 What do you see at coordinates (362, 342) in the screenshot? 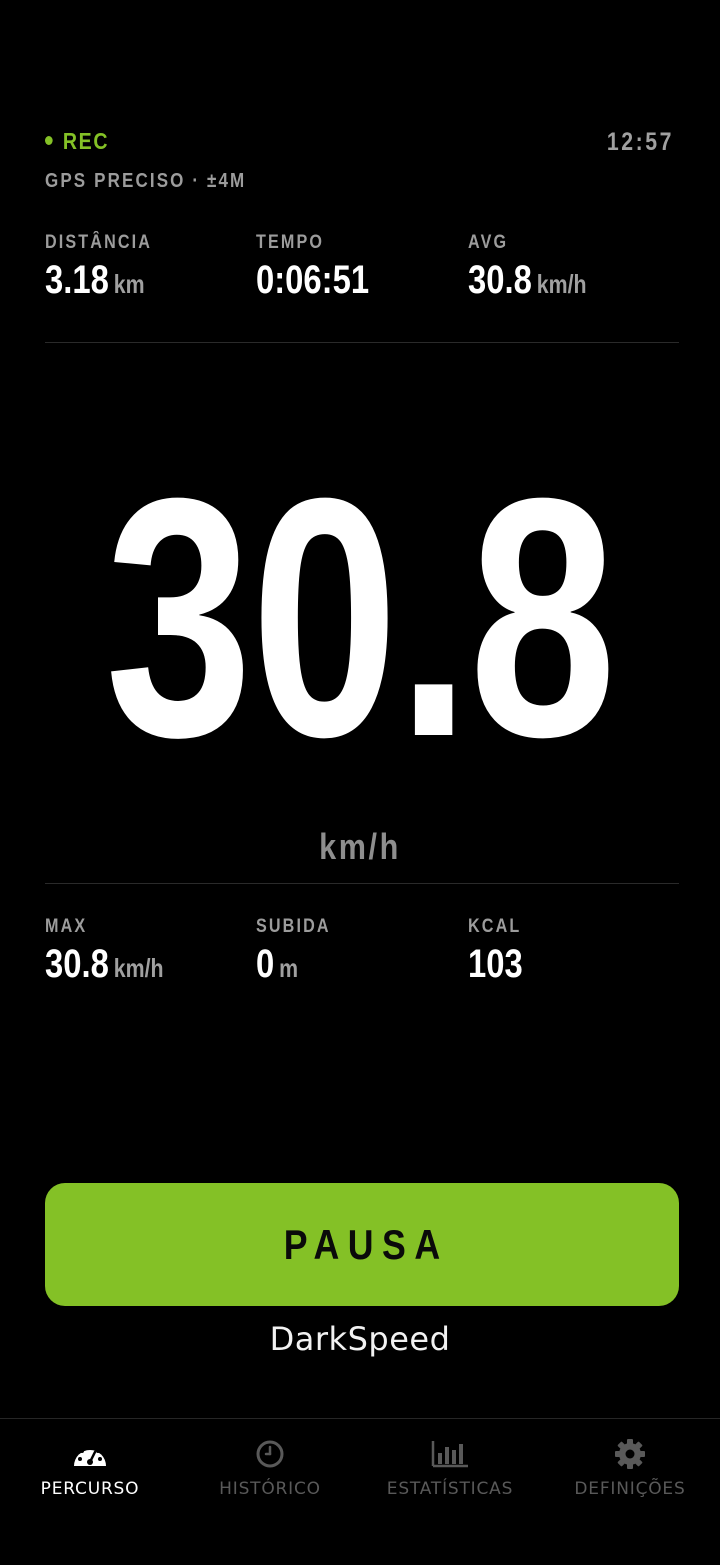
I see `divider-top` at bounding box center [362, 342].